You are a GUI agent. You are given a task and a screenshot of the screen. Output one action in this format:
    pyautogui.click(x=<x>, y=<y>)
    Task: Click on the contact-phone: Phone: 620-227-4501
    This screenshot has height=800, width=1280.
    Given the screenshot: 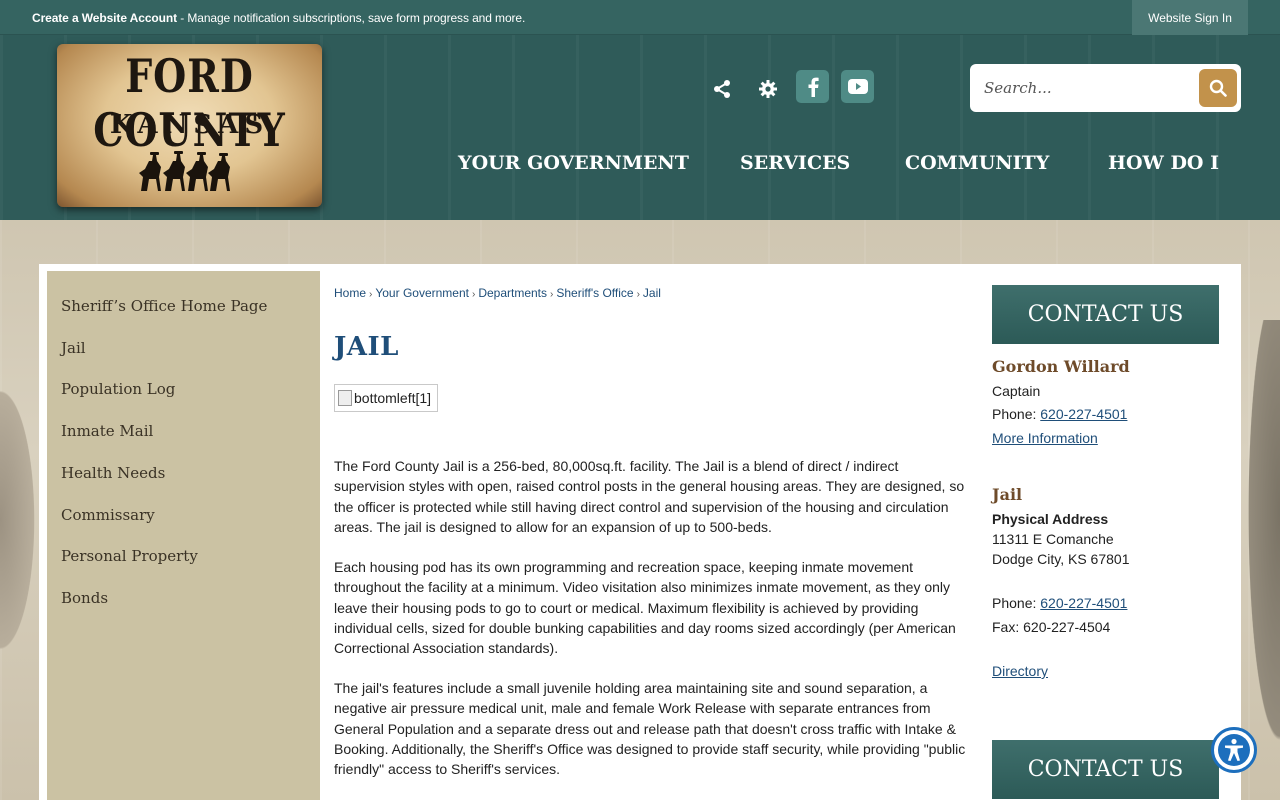 What is the action you would take?
    pyautogui.click(x=1060, y=414)
    